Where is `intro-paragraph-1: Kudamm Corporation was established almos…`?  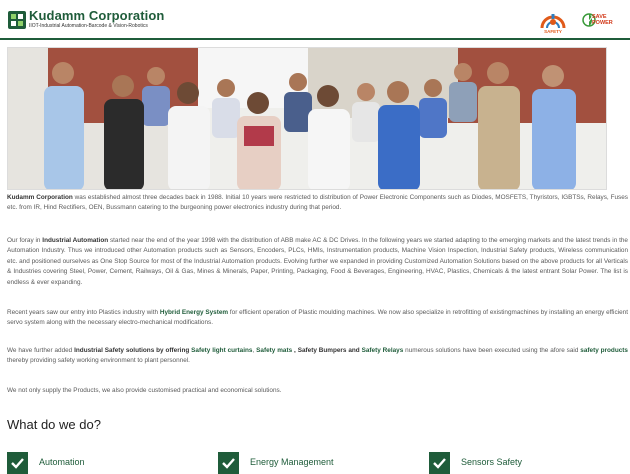 intro-paragraph-1: Kudamm Corporation was established almos… is located at coordinates (317, 203).